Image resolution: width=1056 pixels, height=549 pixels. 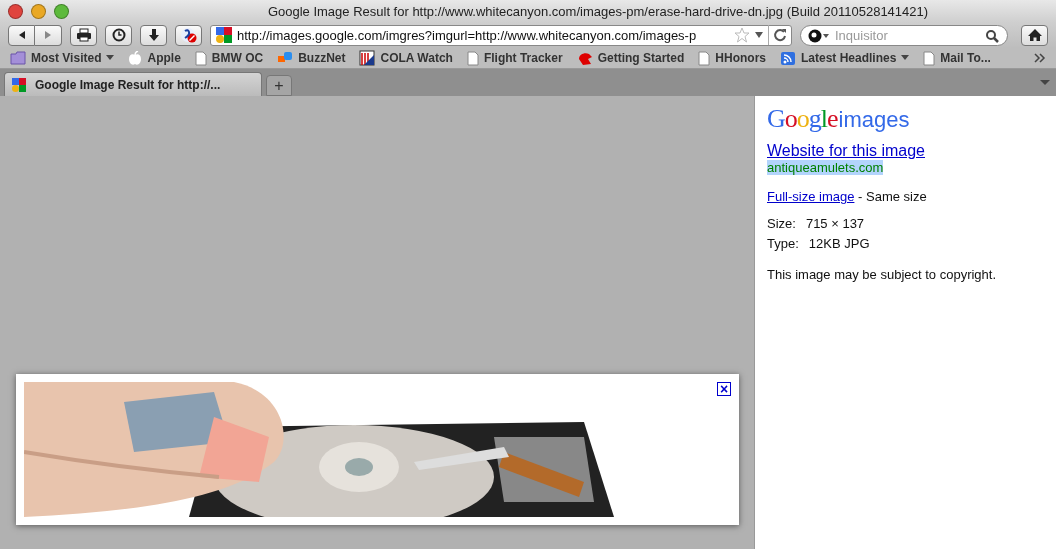 I want to click on website-link: Website for this image, so click(x=846, y=151).